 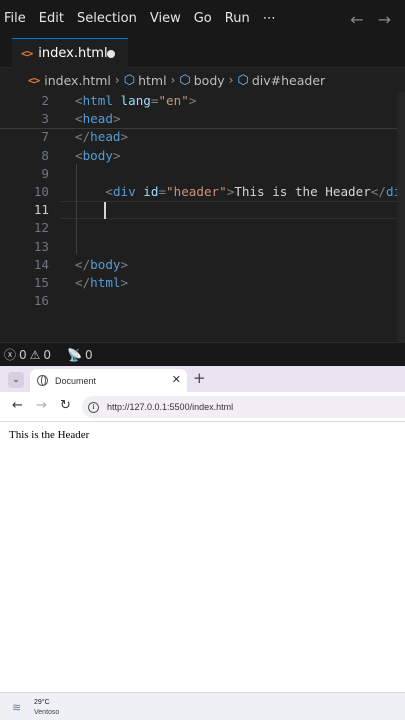 What do you see at coordinates (107, 19) in the screenshot?
I see `menu-selection: Selection` at bounding box center [107, 19].